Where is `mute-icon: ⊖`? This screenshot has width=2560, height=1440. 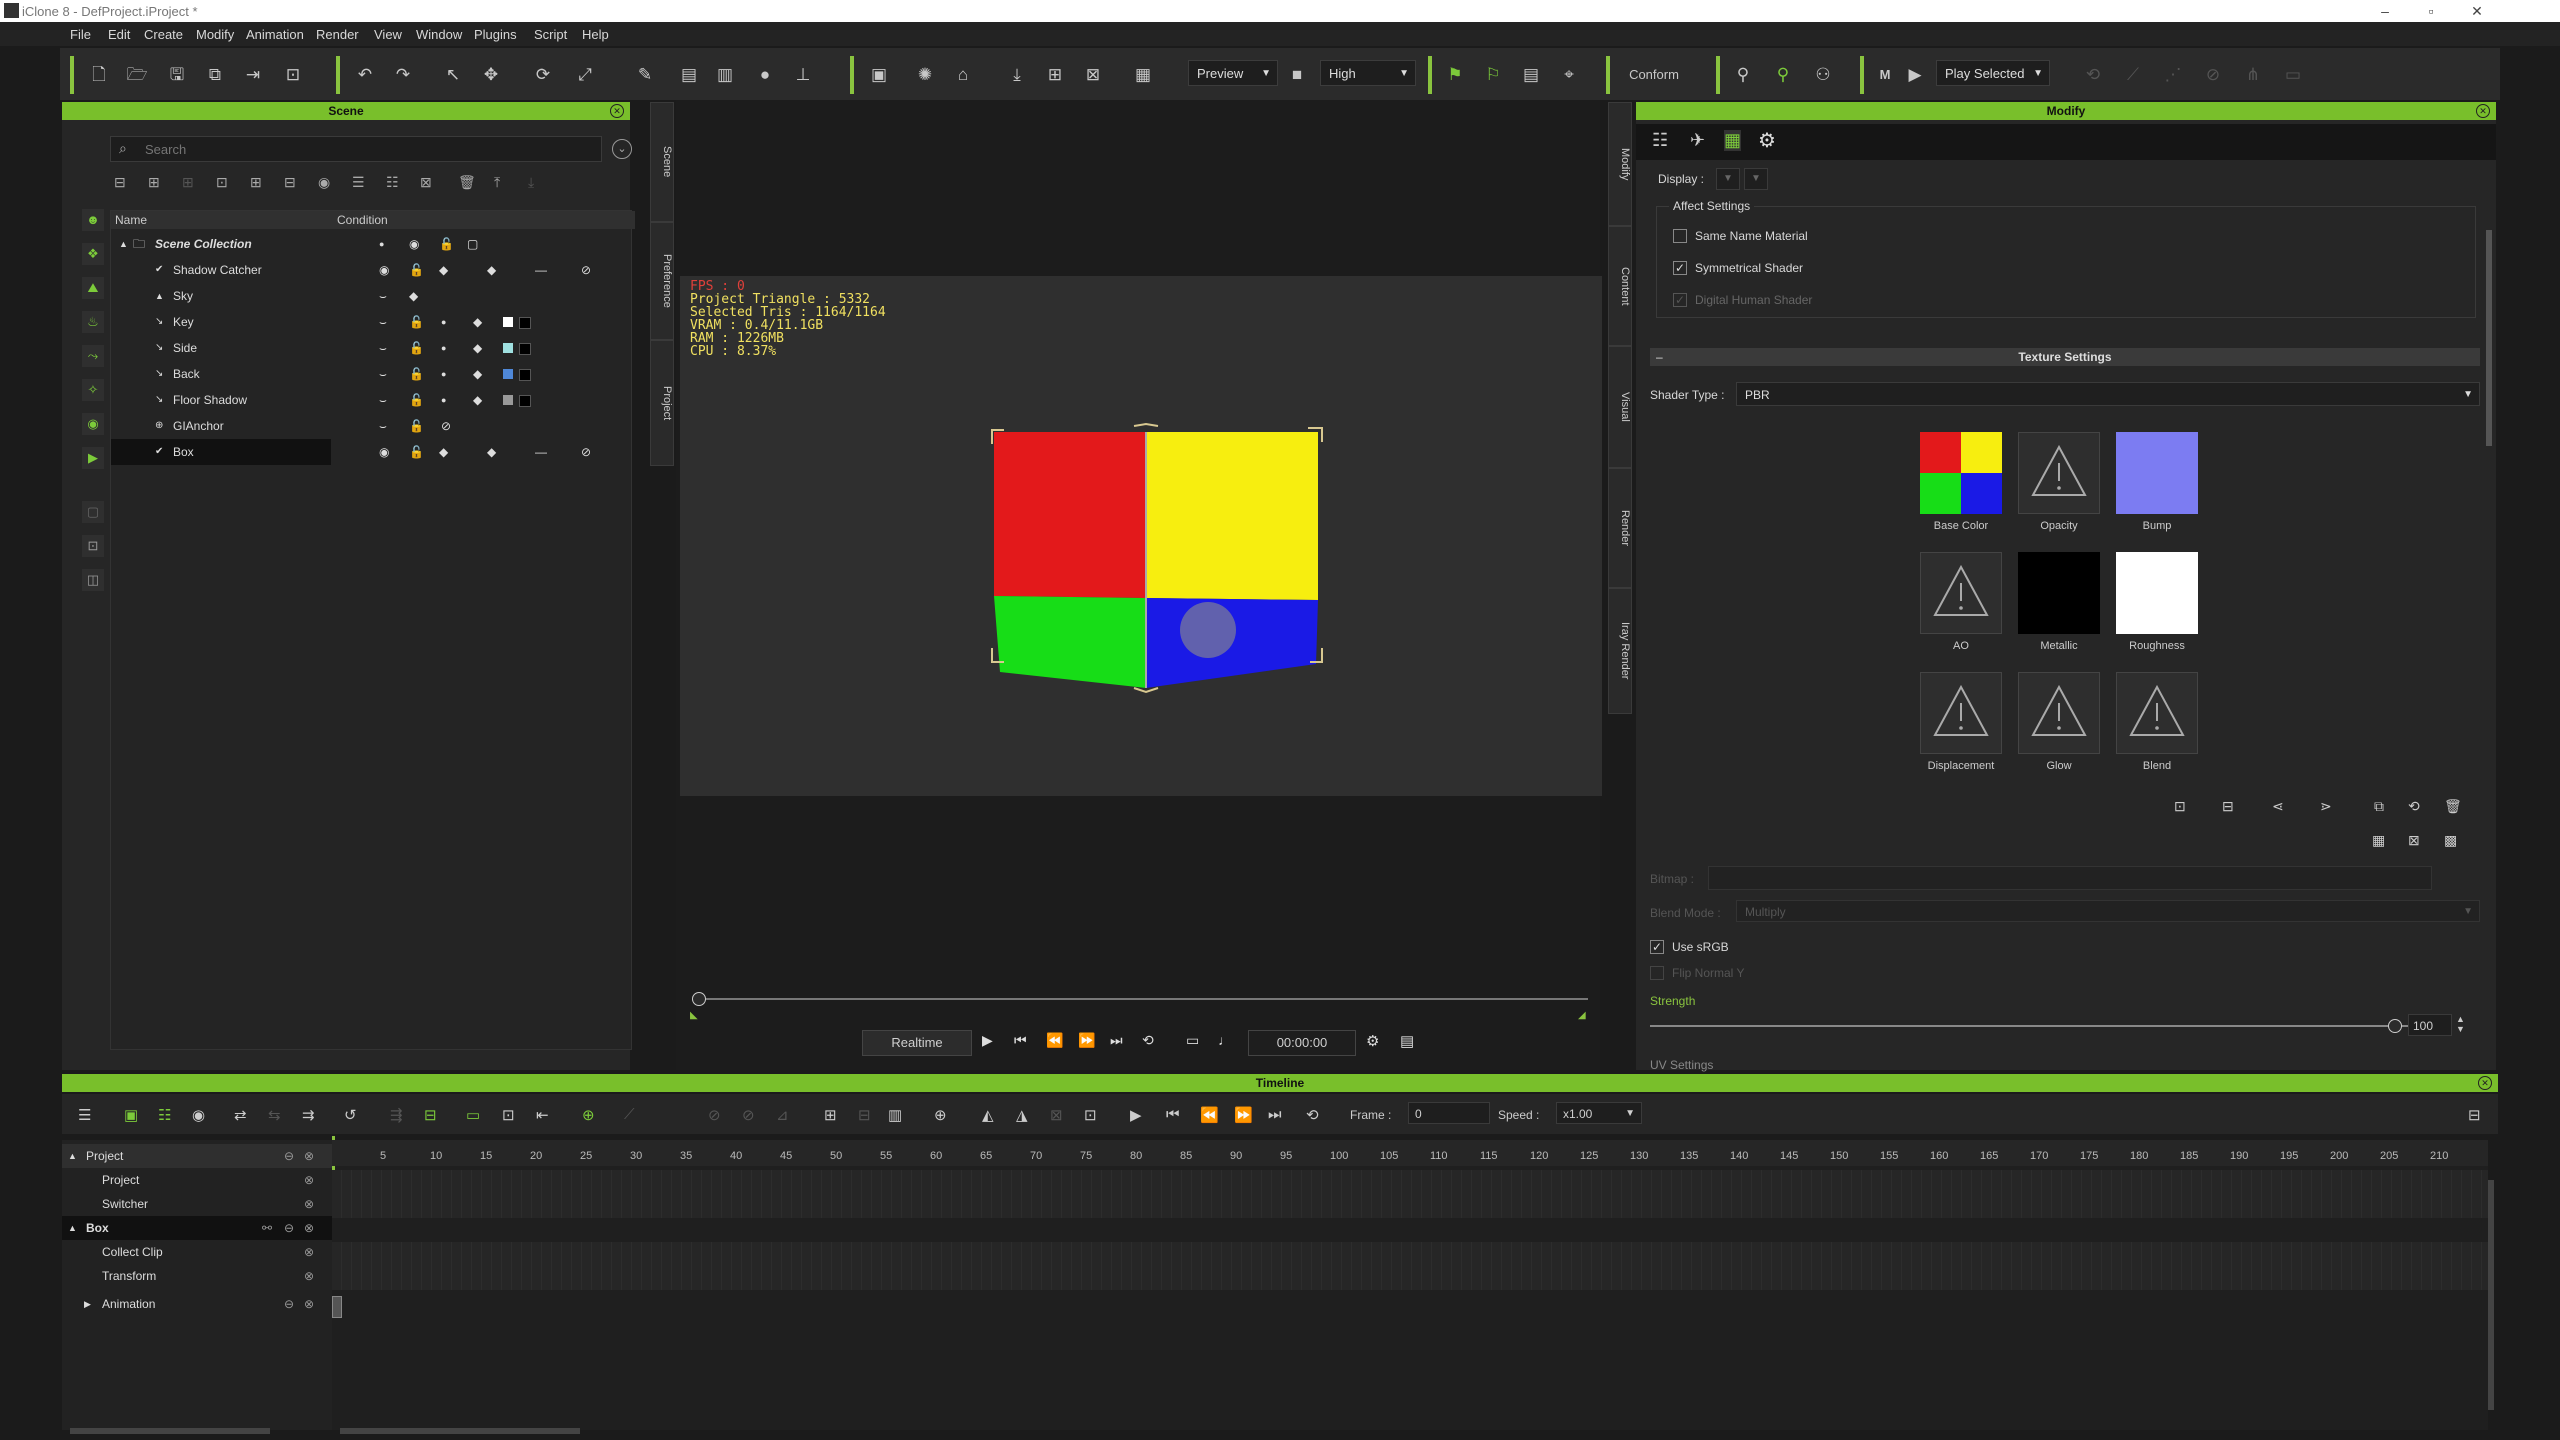 mute-icon: ⊖ is located at coordinates (289, 1304).